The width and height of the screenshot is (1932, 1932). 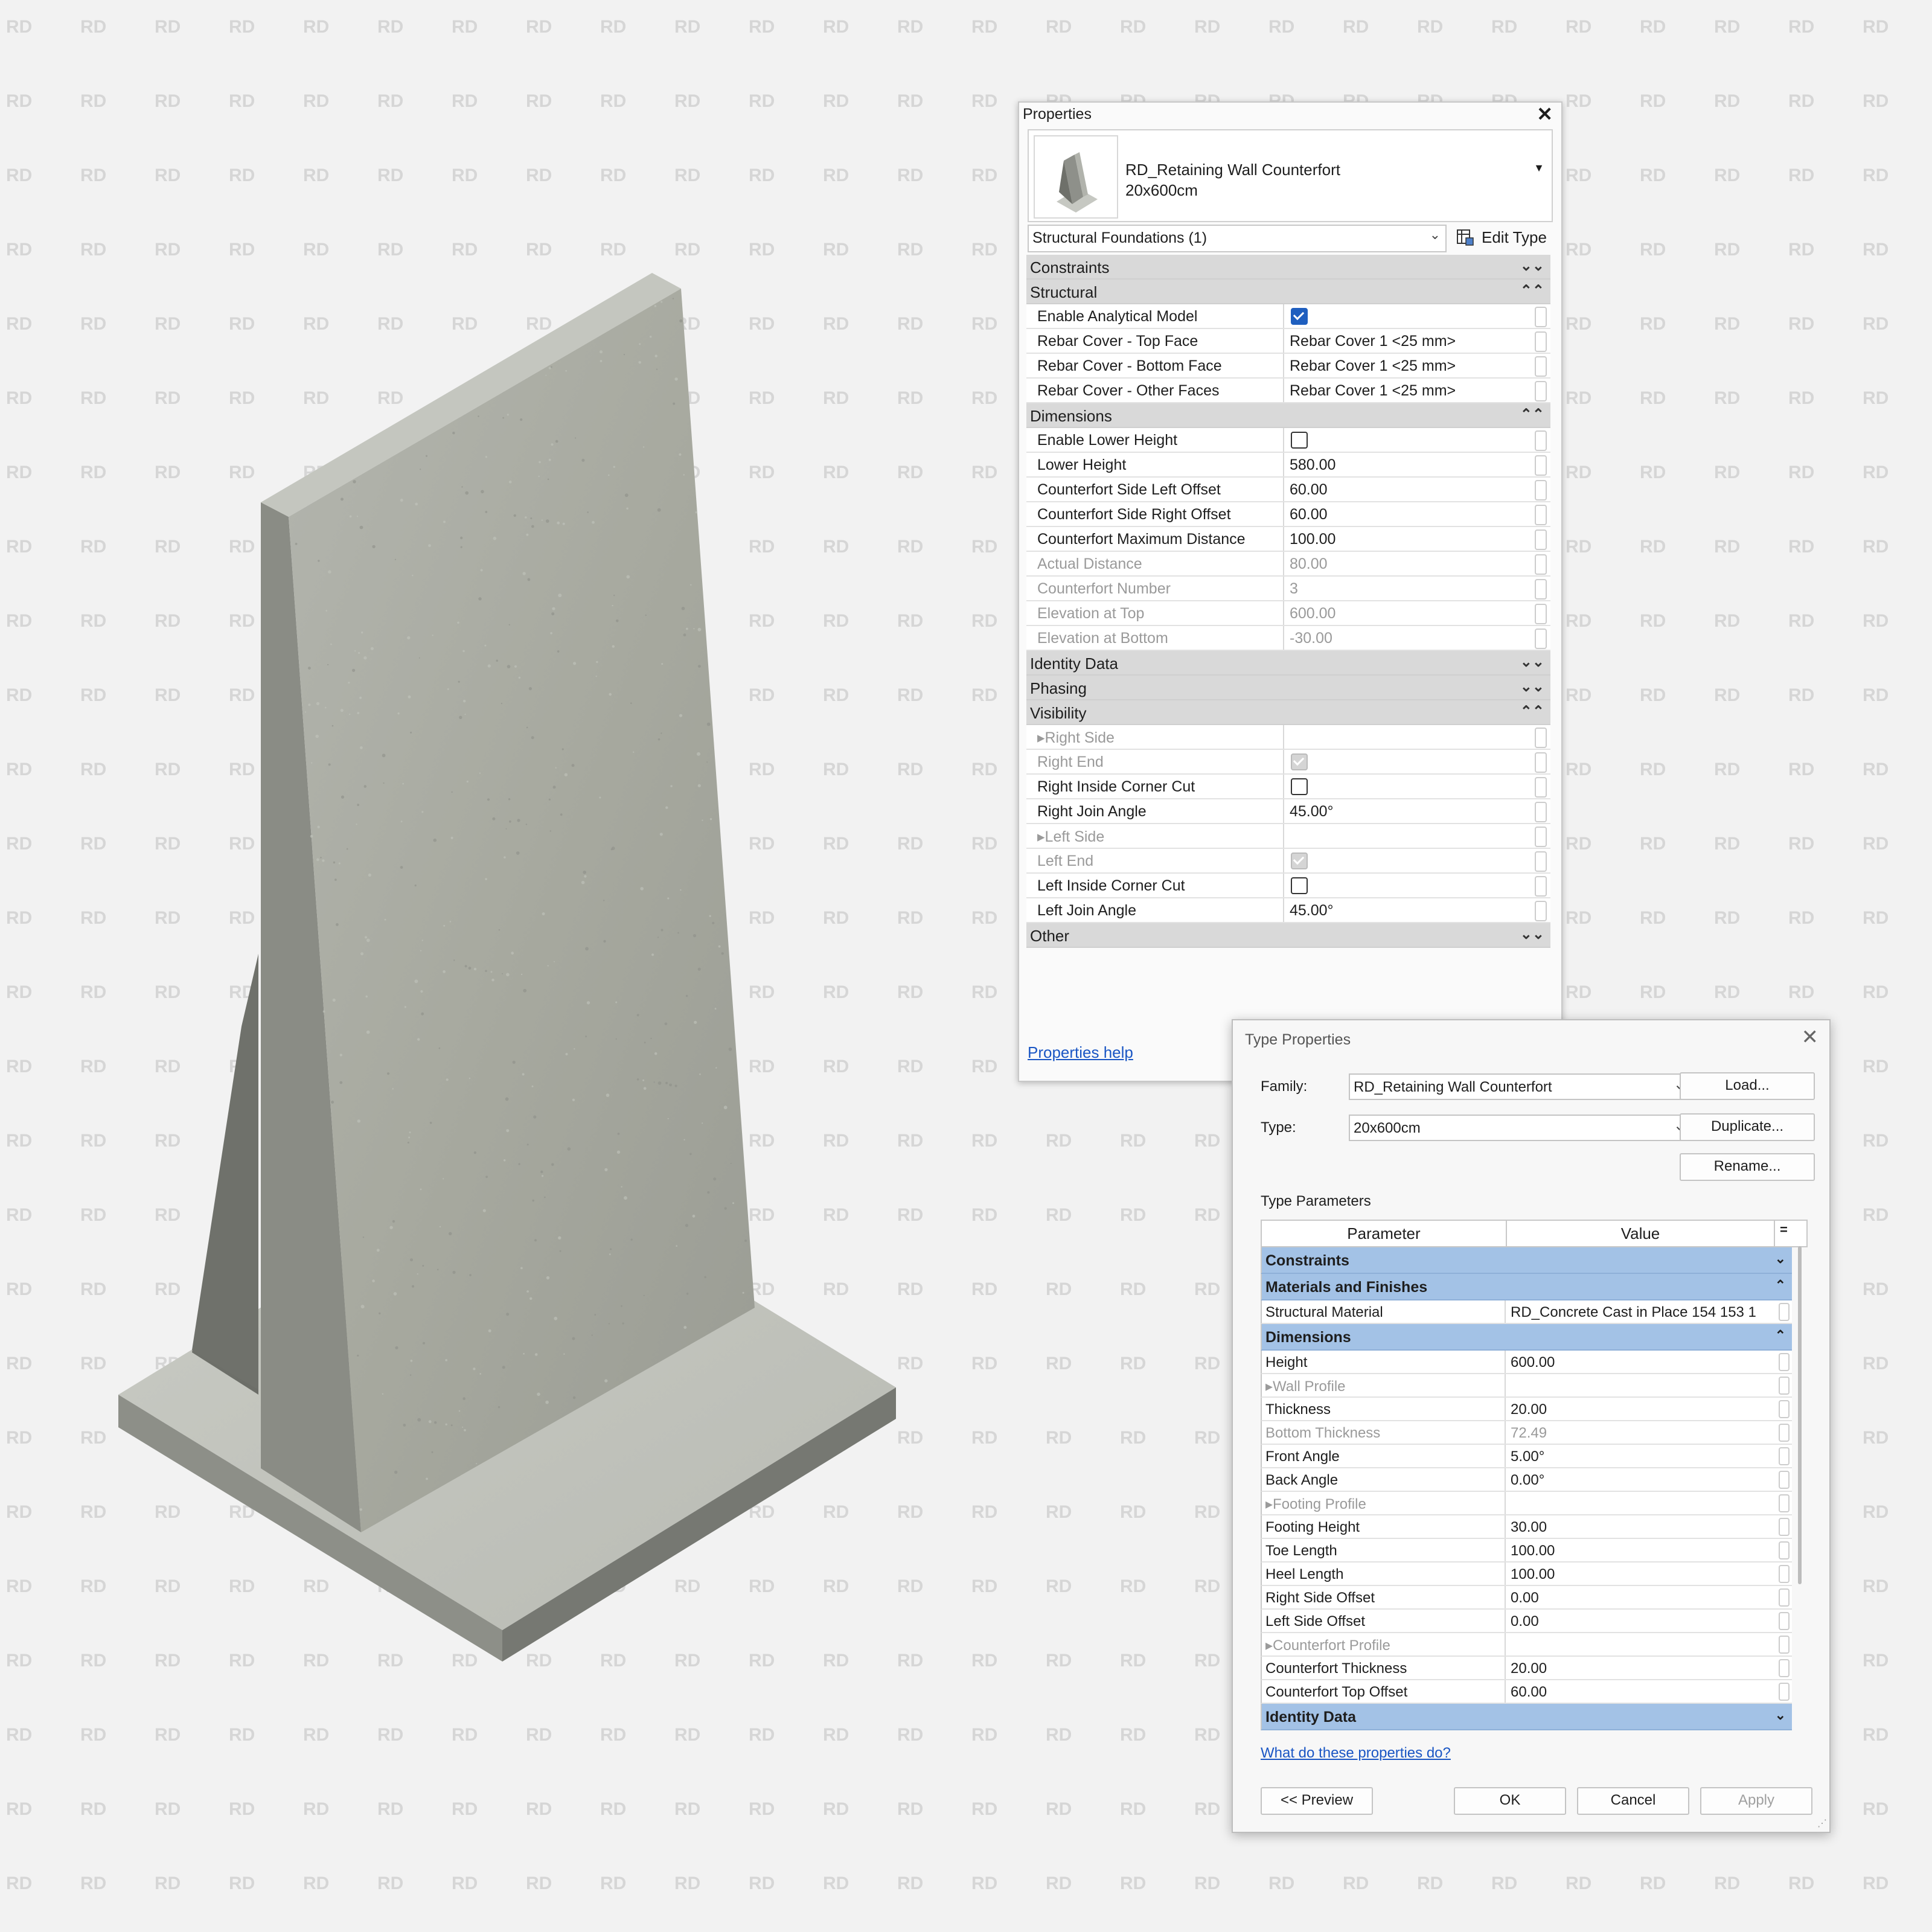 I want to click on parameter-row: Thickness 20.00, so click(x=1527, y=1409).